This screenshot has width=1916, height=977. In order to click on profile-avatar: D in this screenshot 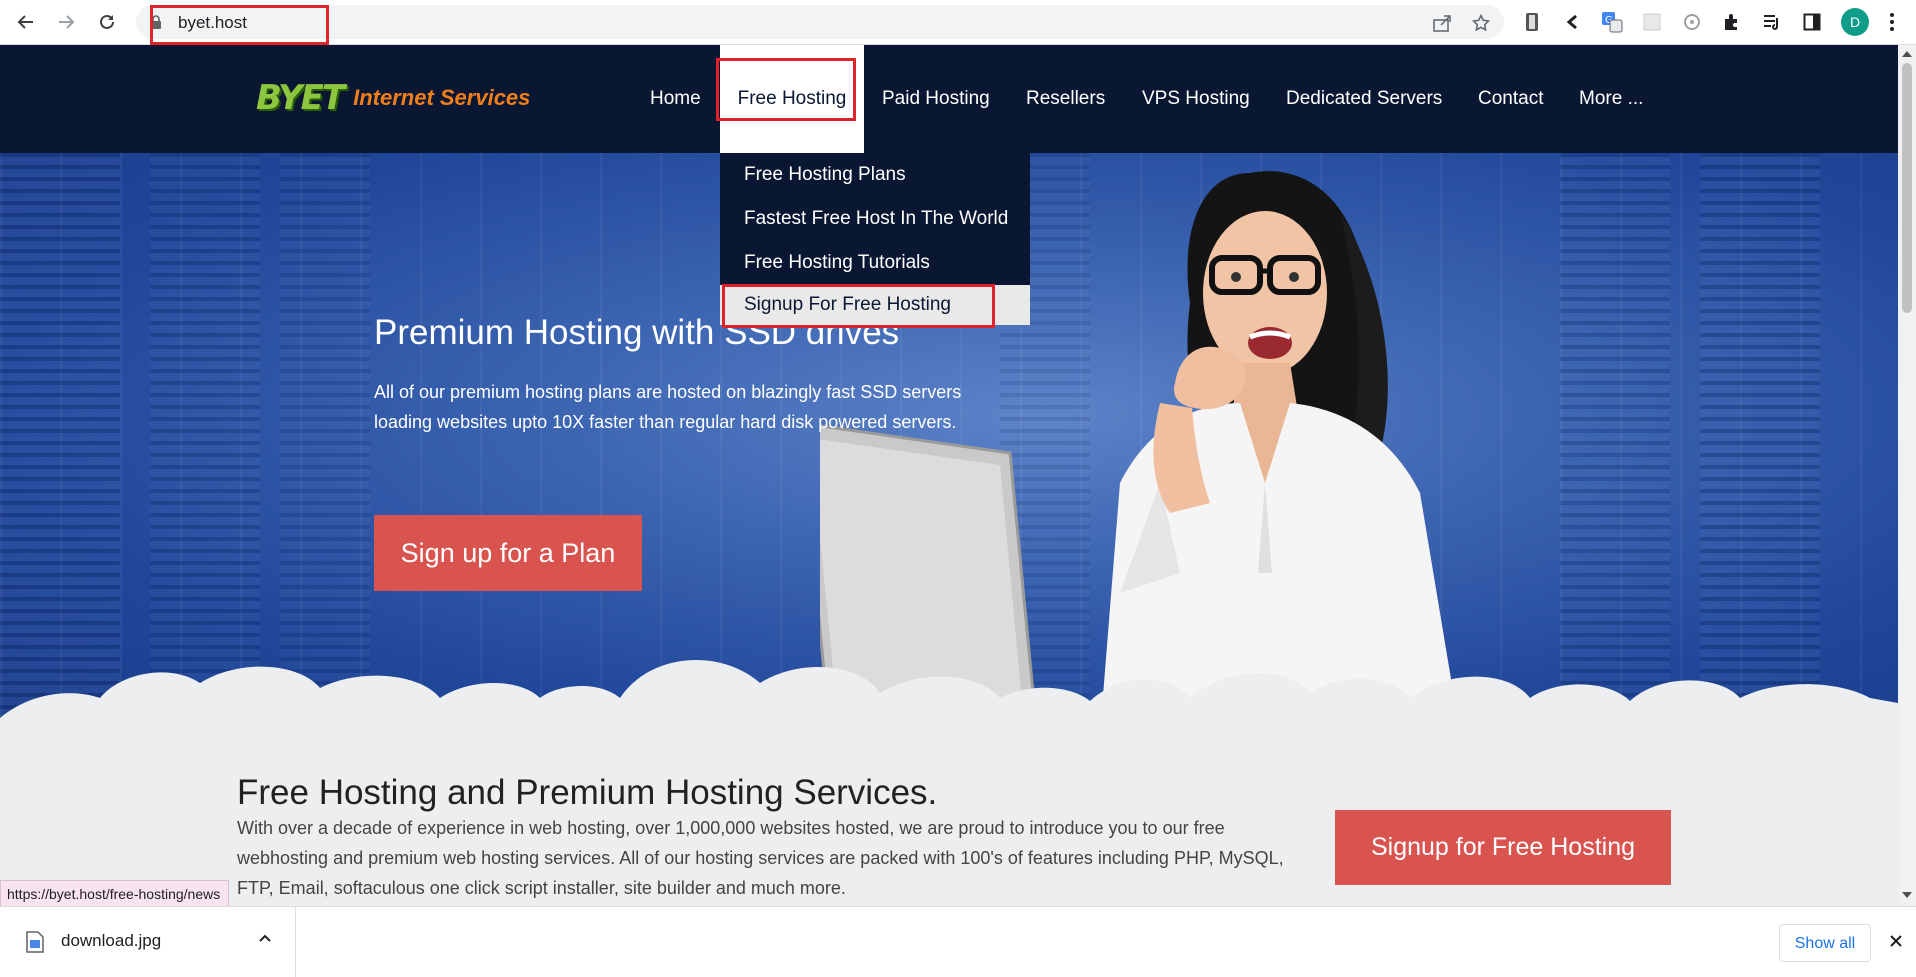, I will do `click(1855, 22)`.